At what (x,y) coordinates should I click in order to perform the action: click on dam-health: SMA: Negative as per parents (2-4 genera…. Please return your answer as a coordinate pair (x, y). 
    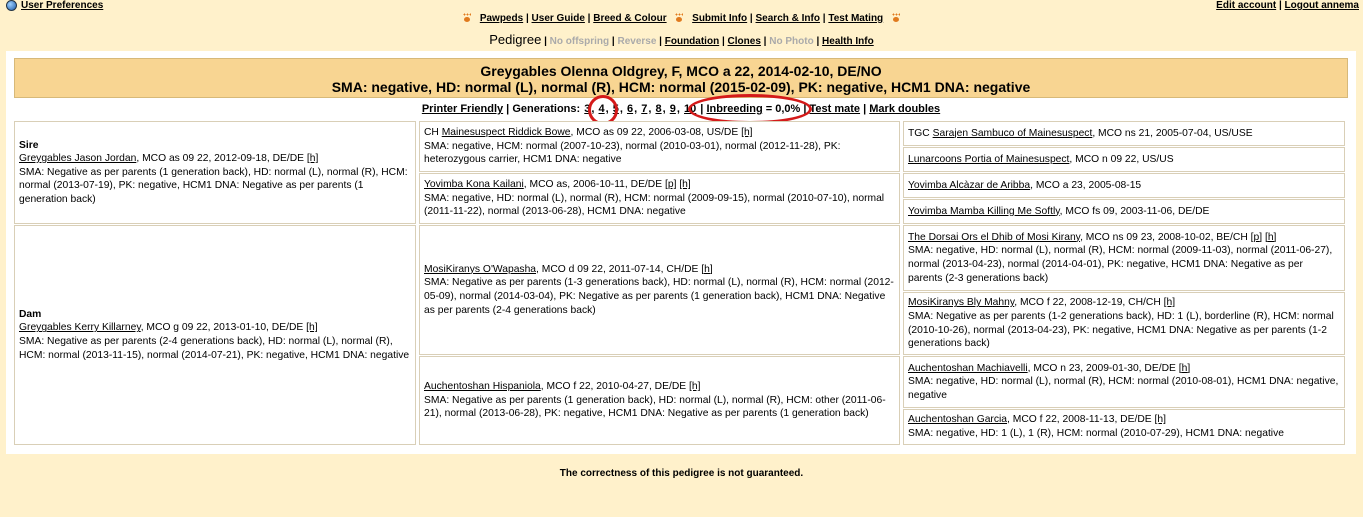
    Looking at the image, I should click on (214, 348).